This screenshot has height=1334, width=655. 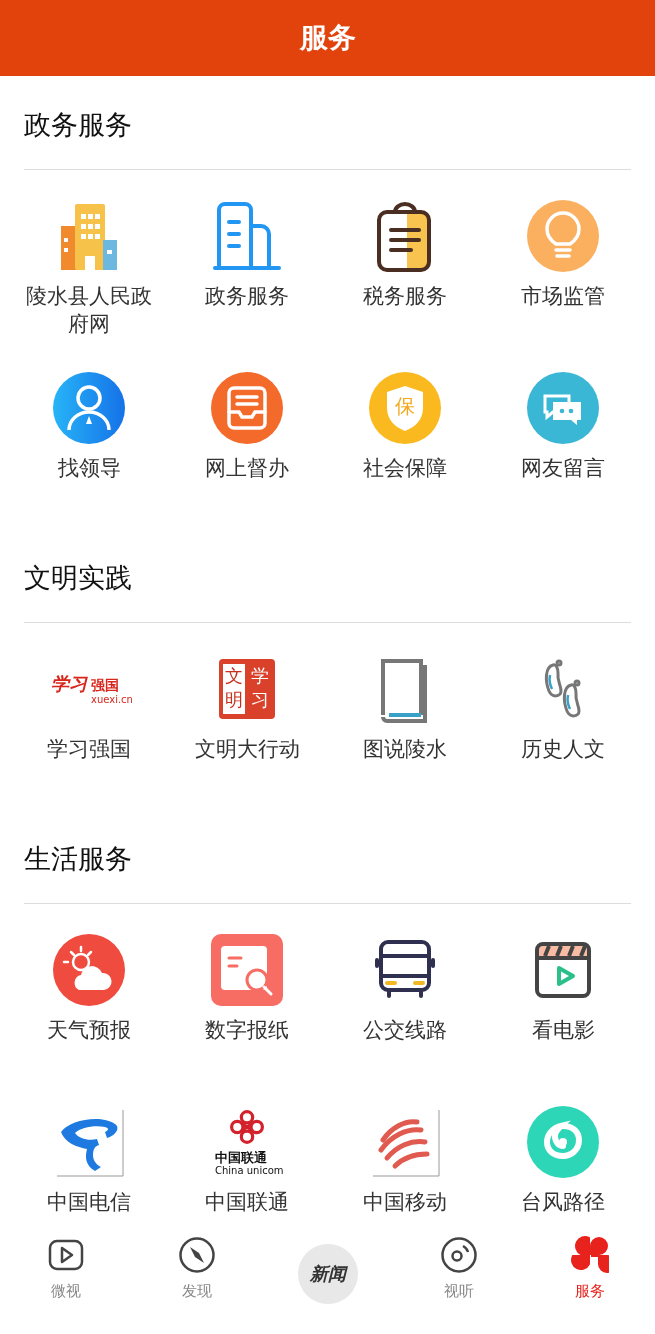 What do you see at coordinates (89, 408) in the screenshot?
I see `person-icon` at bounding box center [89, 408].